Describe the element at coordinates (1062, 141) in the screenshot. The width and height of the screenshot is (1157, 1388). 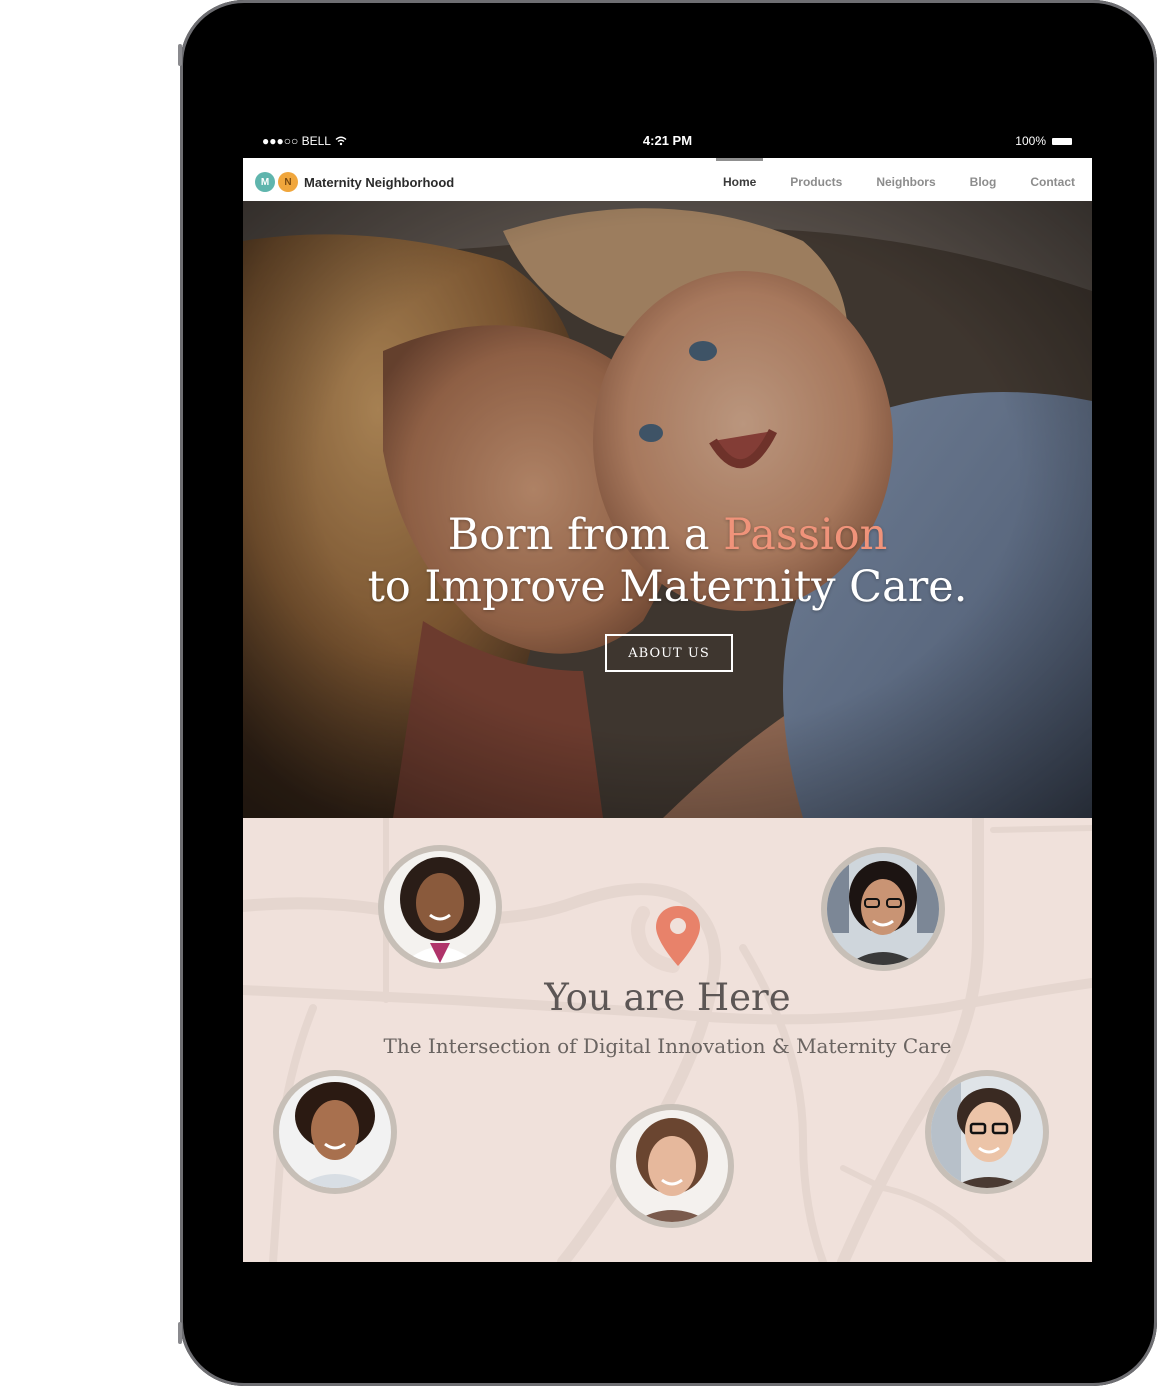
I see `battery-icon` at that location.